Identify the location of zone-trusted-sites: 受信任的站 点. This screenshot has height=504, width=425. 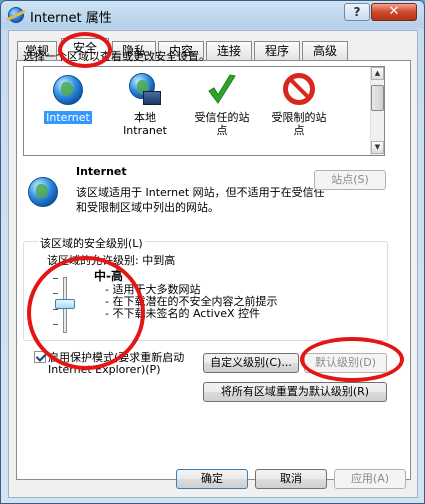
(222, 112).